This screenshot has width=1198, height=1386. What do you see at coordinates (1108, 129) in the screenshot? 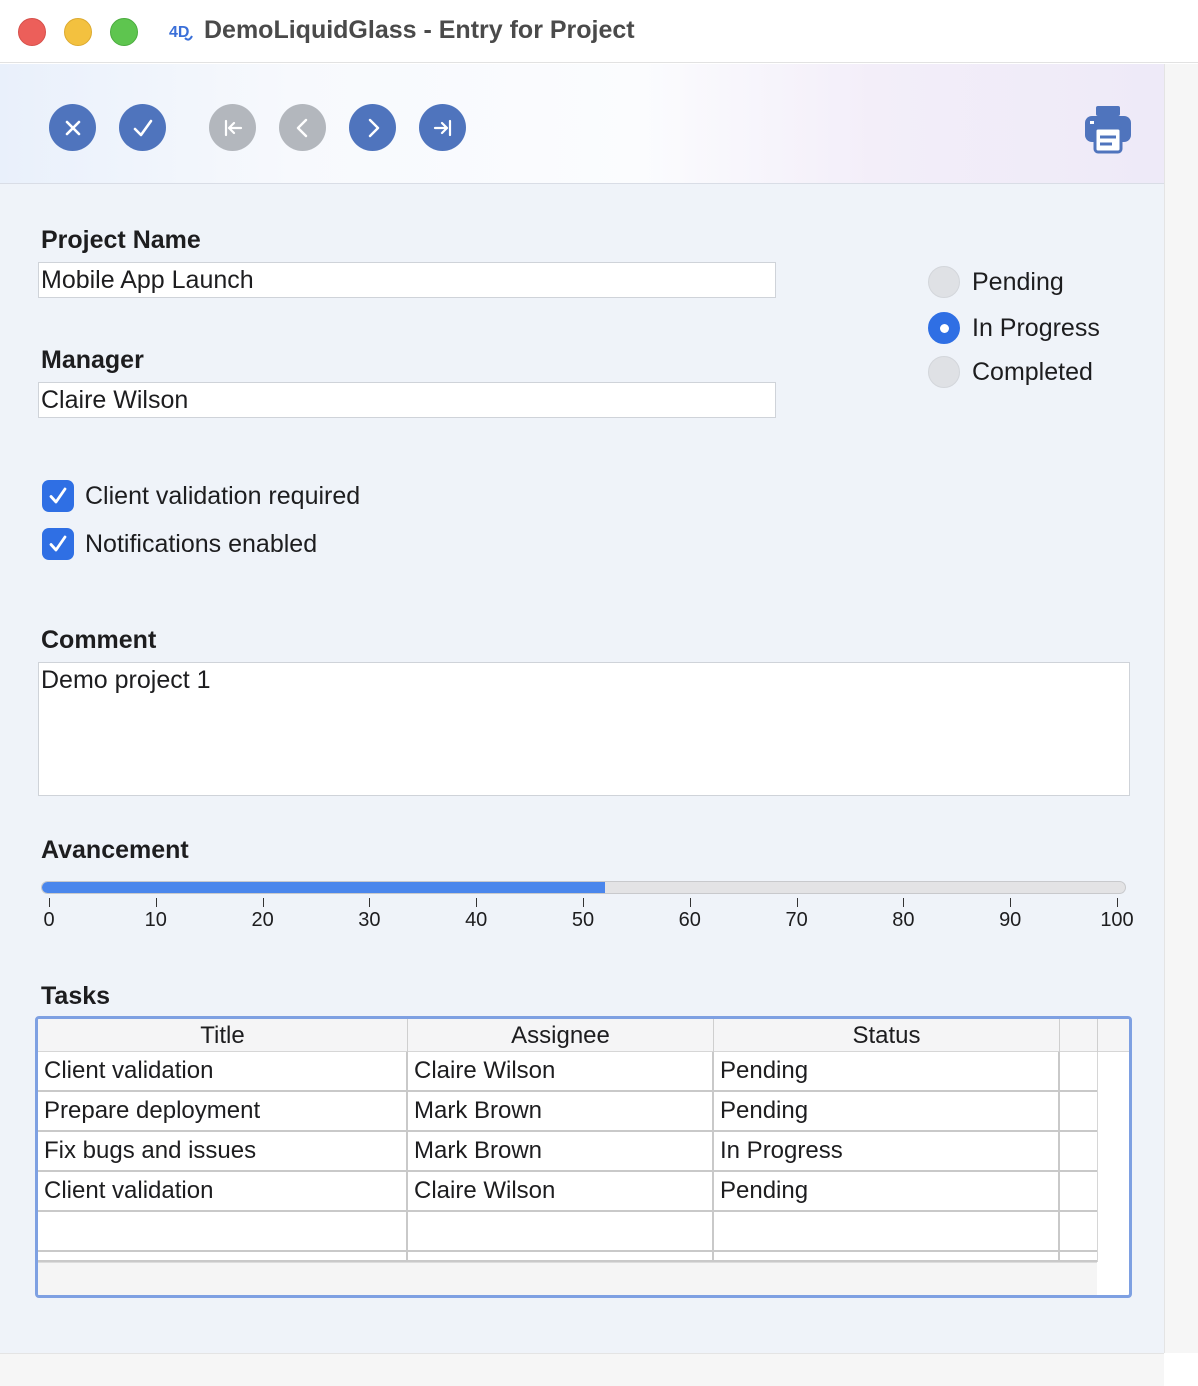
I see `printer-icon` at bounding box center [1108, 129].